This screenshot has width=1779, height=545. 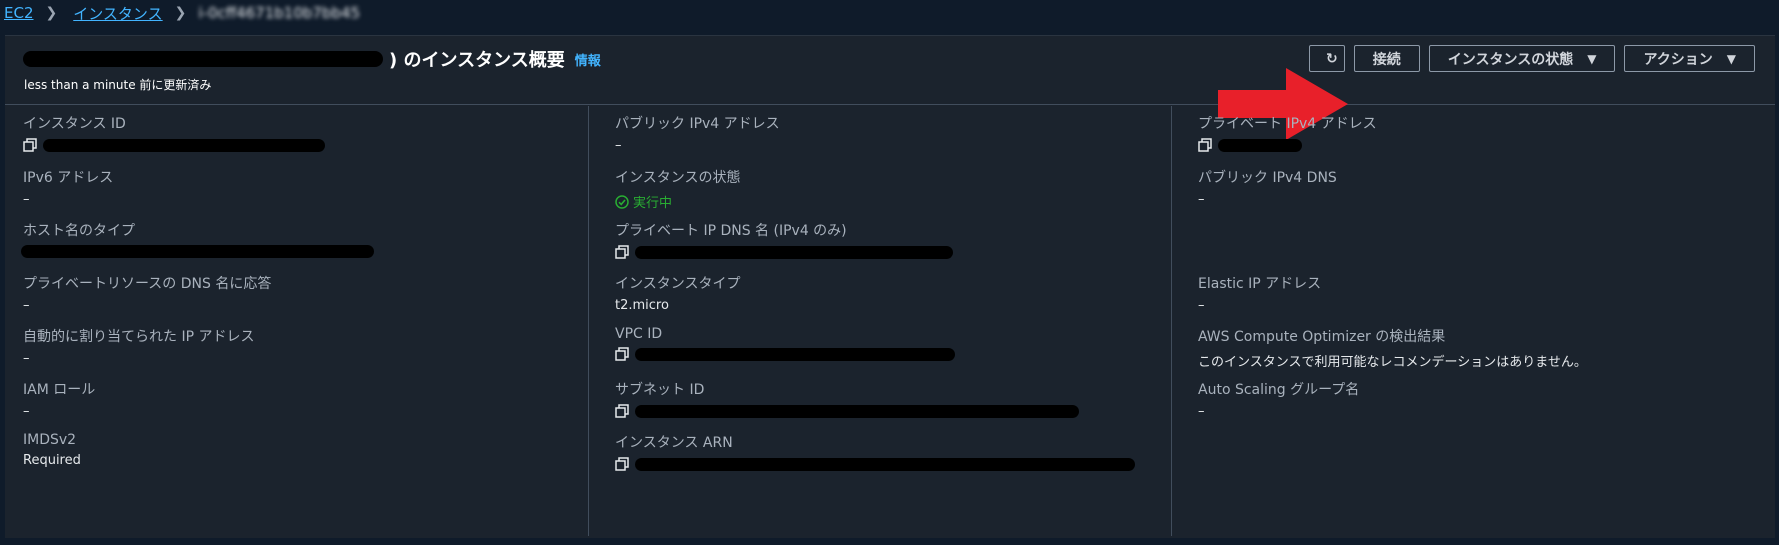 I want to click on field-public-ipv4: パブリック IPv4 アドレス –, so click(x=697, y=133).